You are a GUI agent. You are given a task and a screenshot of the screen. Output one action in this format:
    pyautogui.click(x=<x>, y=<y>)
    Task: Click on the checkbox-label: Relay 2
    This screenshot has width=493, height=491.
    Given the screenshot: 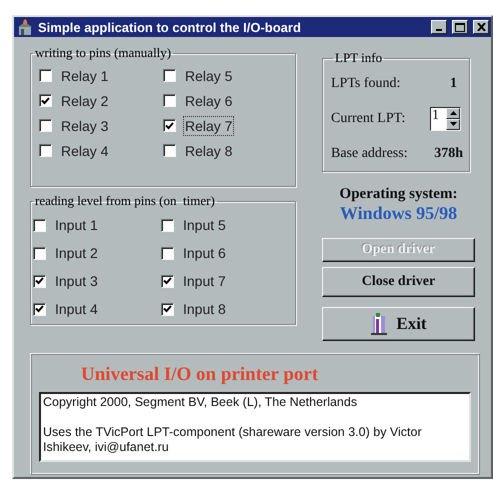 What is the action you would take?
    pyautogui.click(x=85, y=101)
    